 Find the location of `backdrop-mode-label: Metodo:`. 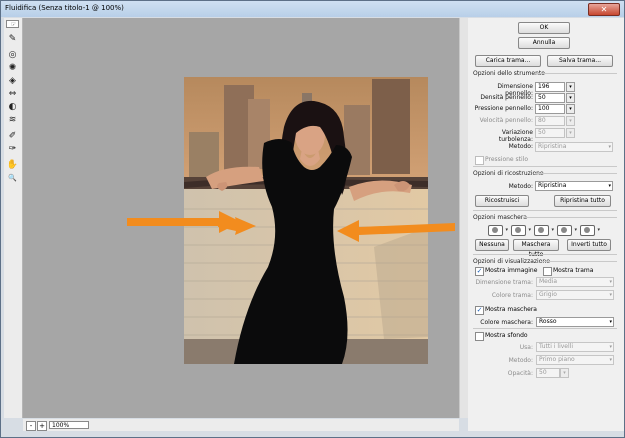

backdrop-mode-label: Metodo: is located at coordinates (520, 360).